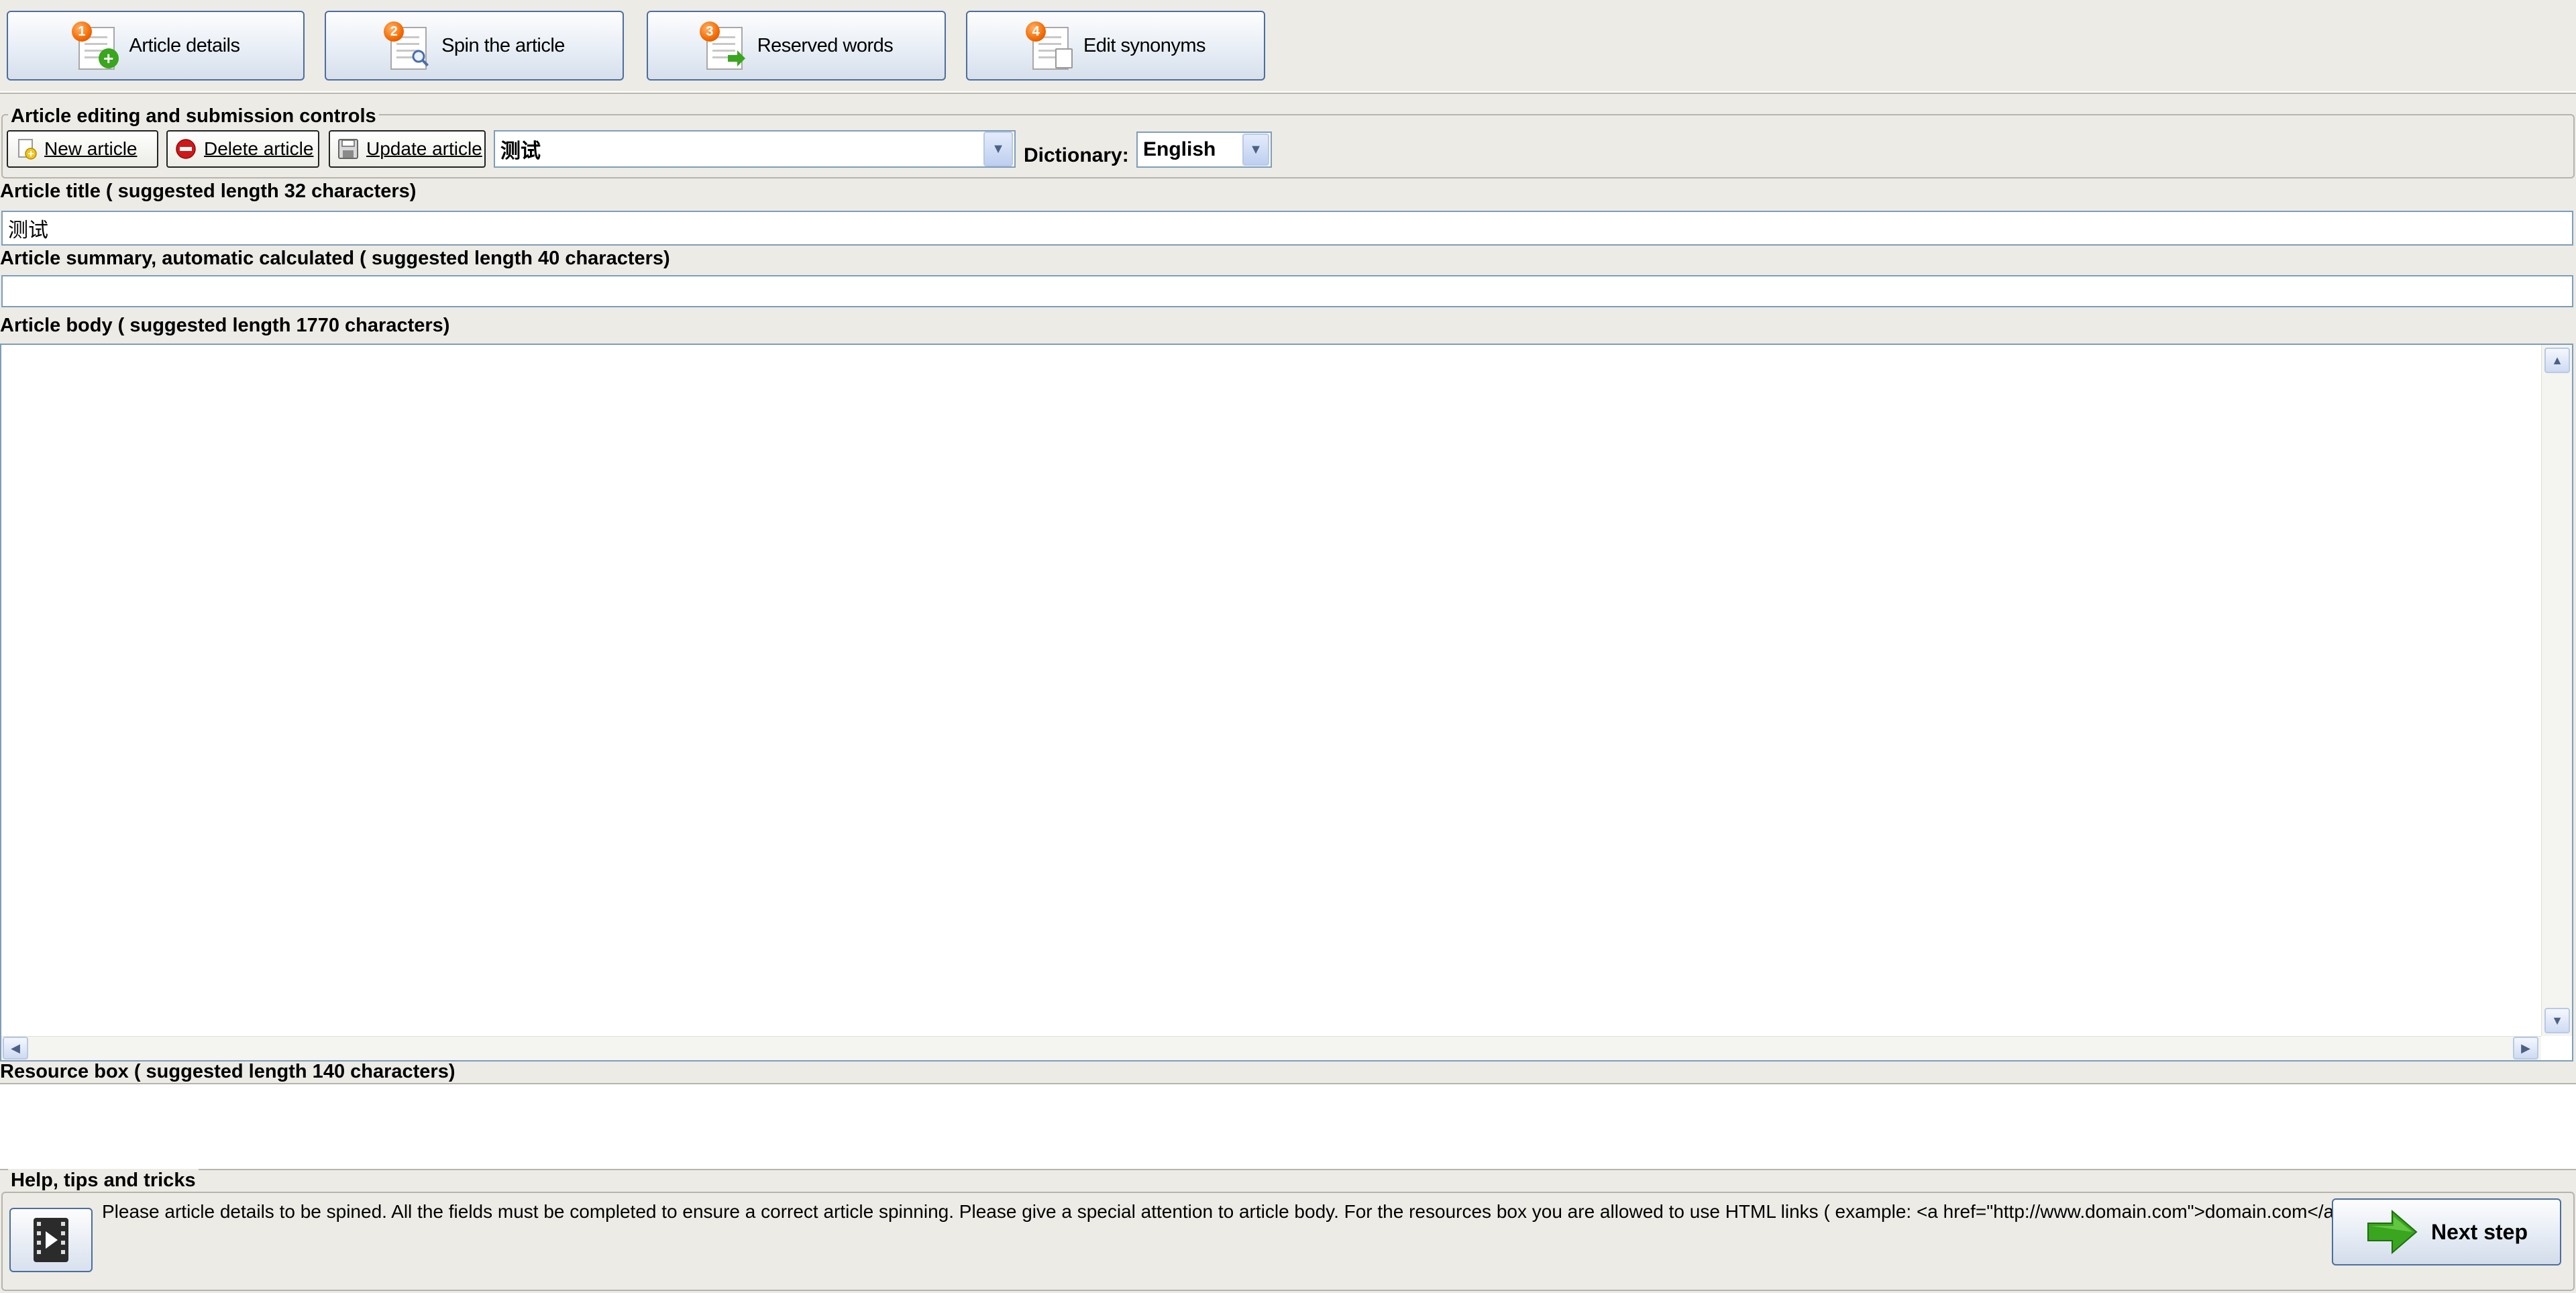 The height and width of the screenshot is (1293, 2576). What do you see at coordinates (184, 45) in the screenshot?
I see `step-label: Article details` at bounding box center [184, 45].